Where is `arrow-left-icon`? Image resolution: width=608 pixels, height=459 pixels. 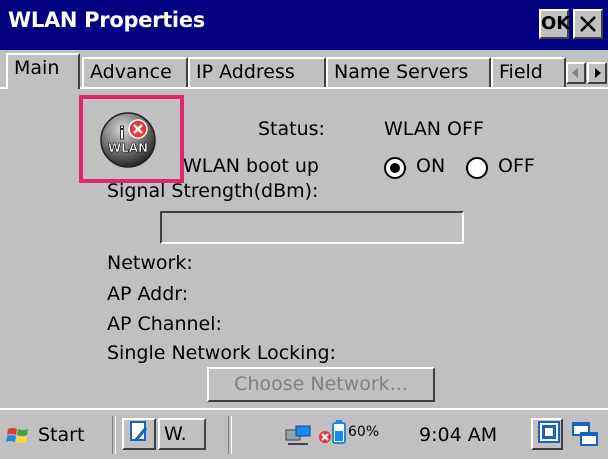
arrow-left-icon is located at coordinates (575, 73).